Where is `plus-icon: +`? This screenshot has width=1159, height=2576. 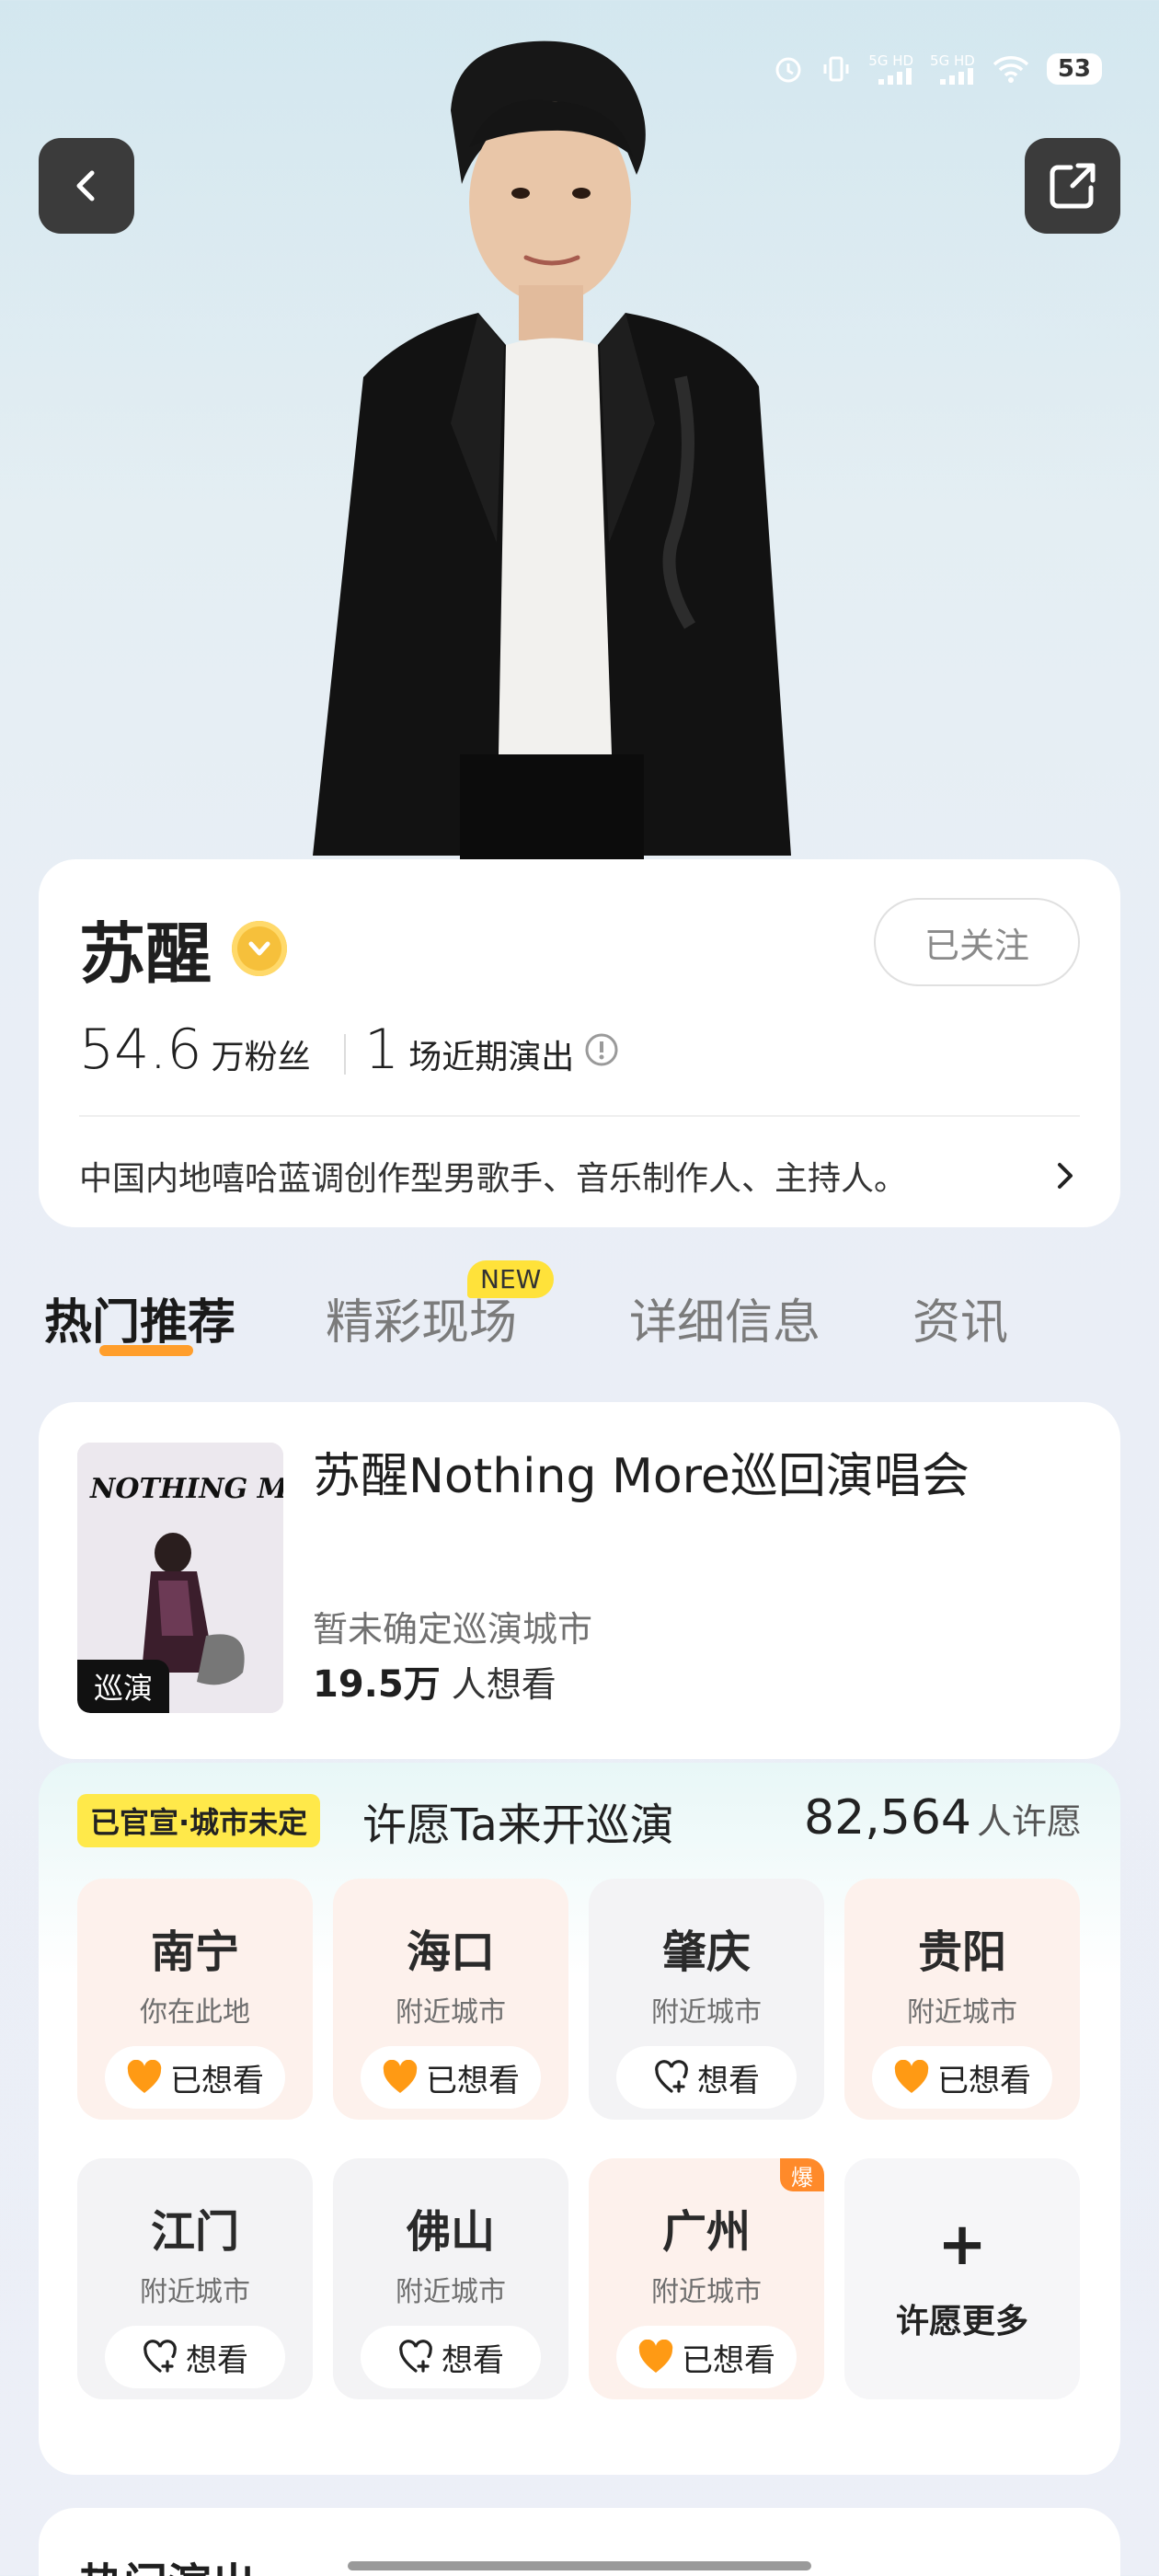
plus-icon: + is located at coordinates (962, 2245).